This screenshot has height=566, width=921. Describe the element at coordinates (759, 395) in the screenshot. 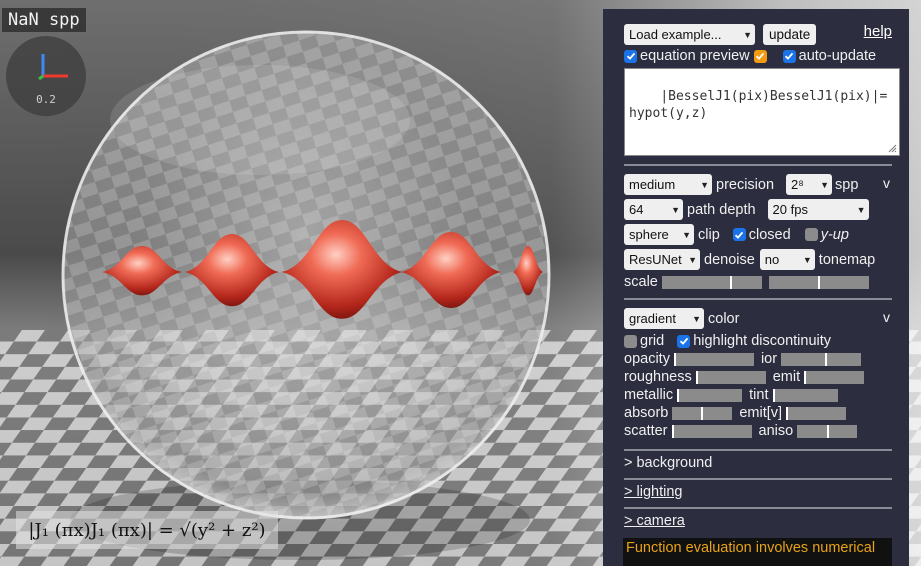

I see `tint-label: tint` at that location.